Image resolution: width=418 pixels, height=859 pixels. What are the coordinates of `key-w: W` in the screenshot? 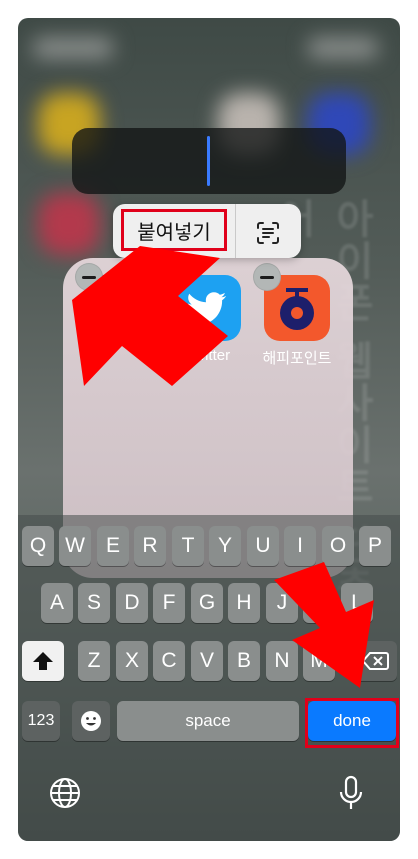 It's located at (75, 546).